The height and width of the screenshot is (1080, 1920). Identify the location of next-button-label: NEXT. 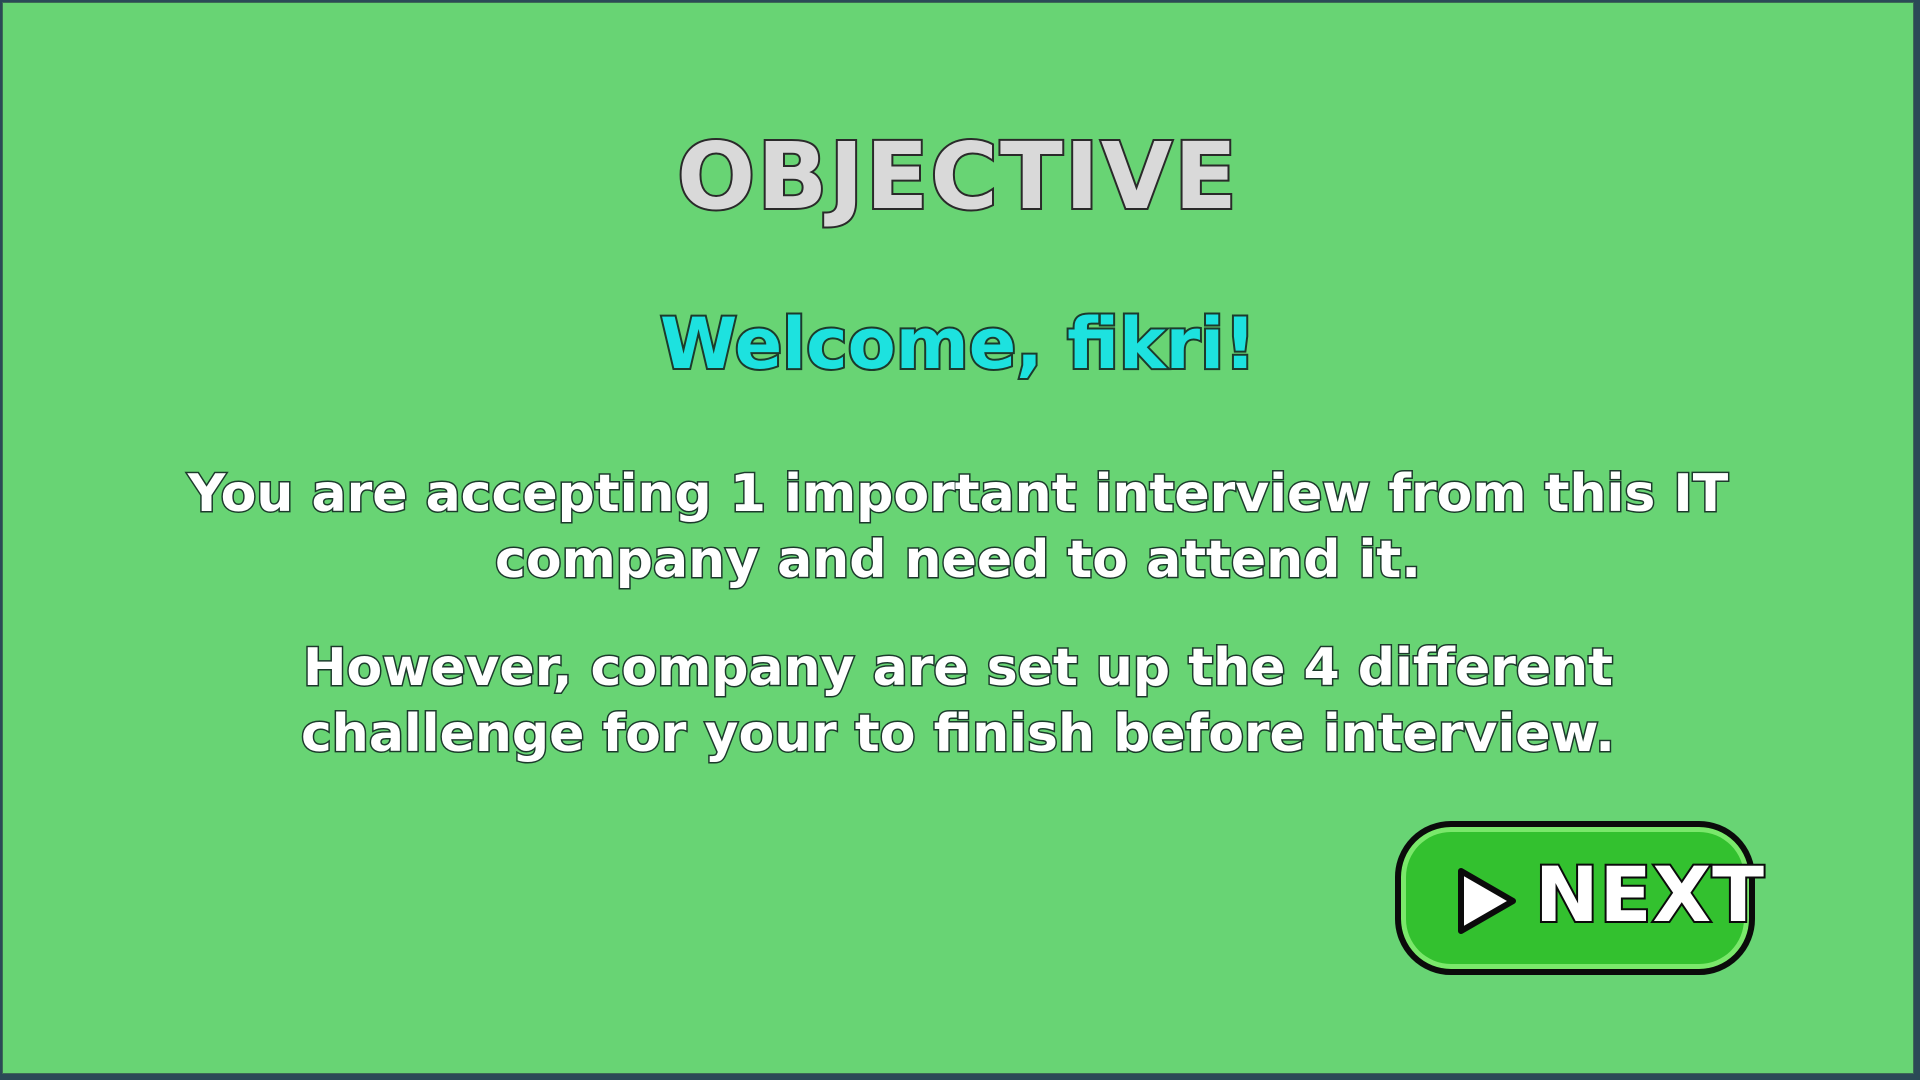
(1649, 894).